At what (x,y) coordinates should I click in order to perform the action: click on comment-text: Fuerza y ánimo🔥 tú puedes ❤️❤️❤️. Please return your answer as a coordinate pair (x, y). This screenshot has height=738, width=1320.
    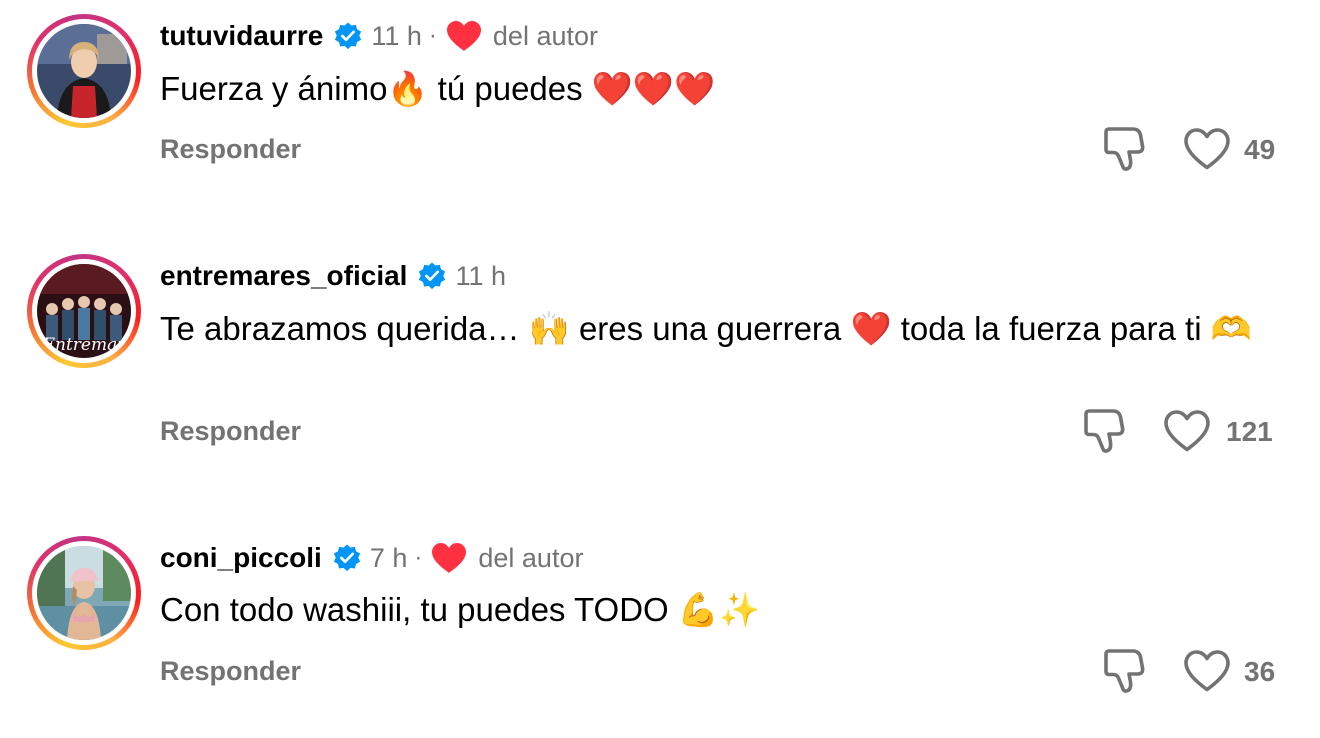
    Looking at the image, I should click on (438, 88).